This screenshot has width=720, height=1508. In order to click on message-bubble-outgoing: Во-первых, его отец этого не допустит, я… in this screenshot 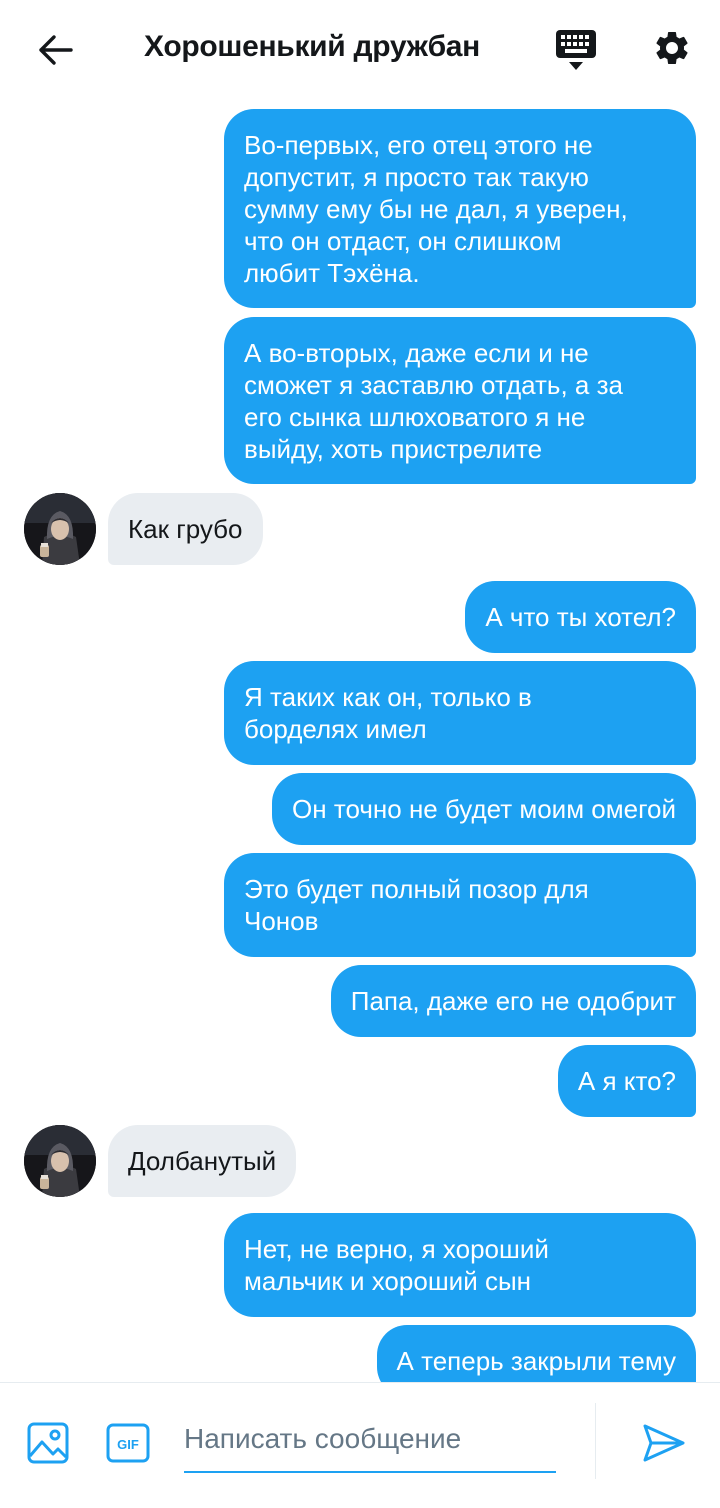, I will do `click(460, 208)`.